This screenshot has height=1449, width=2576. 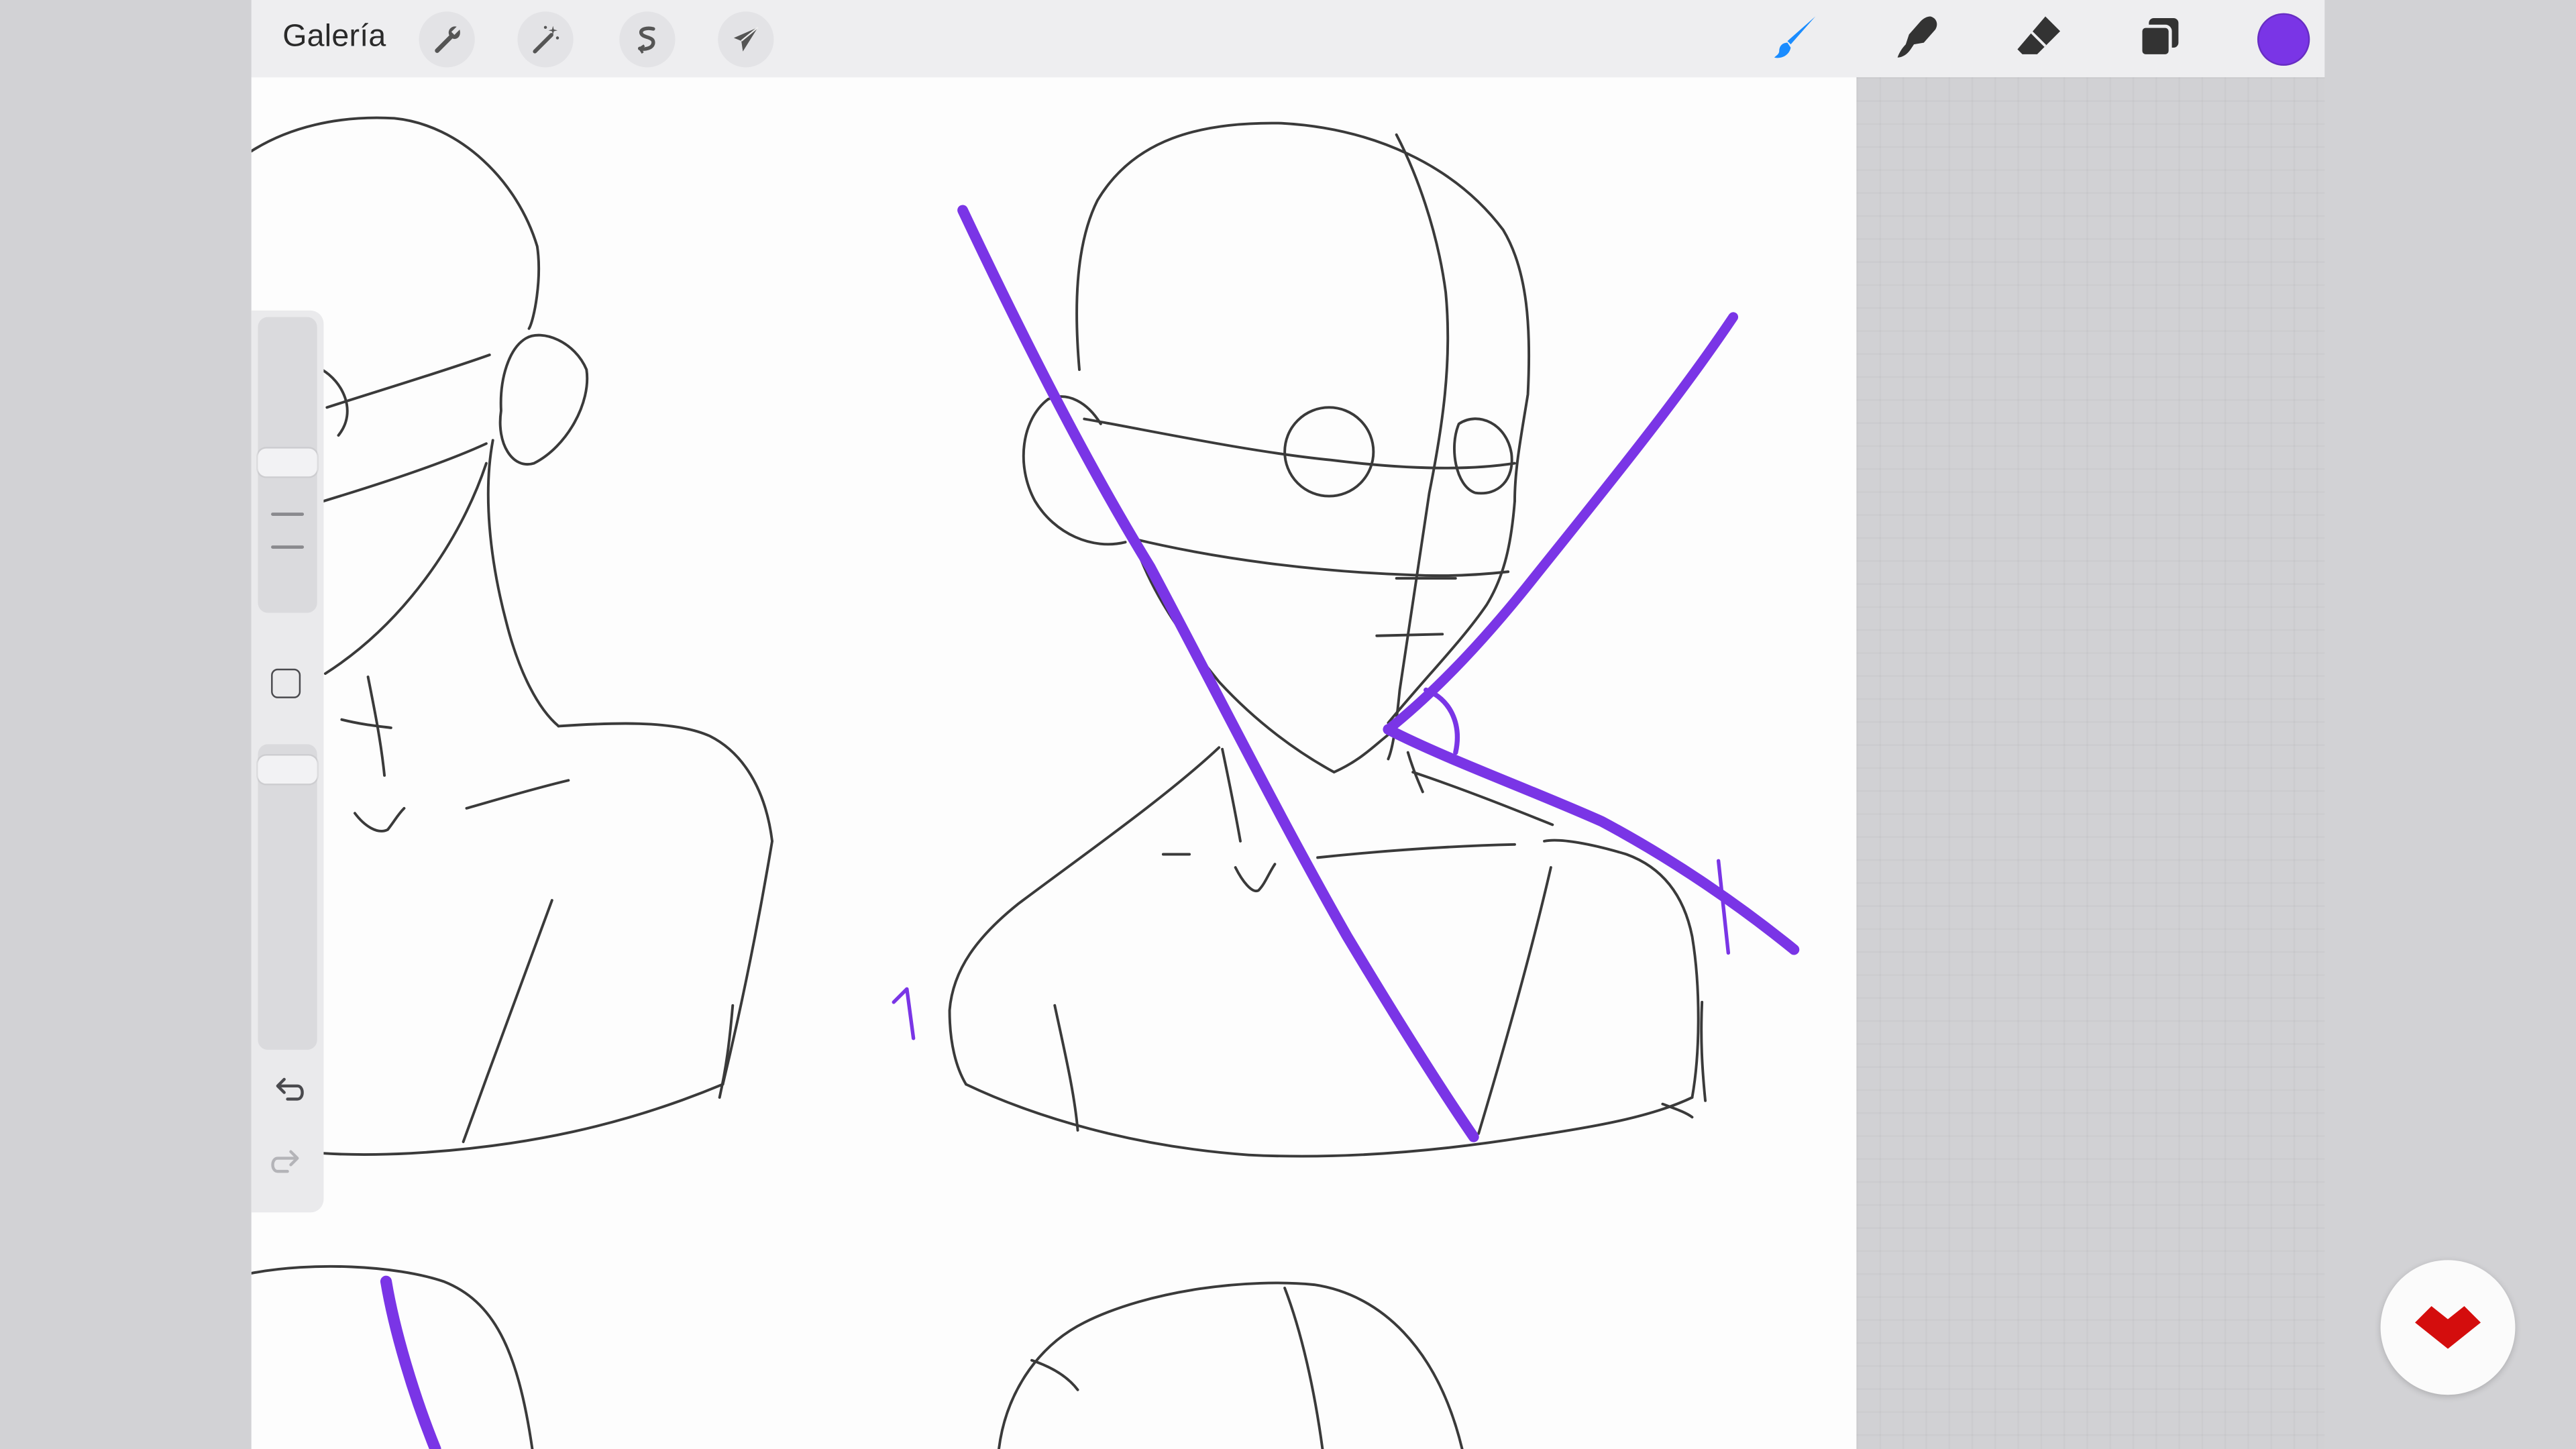 I want to click on brand-badge, so click(x=2448, y=1327).